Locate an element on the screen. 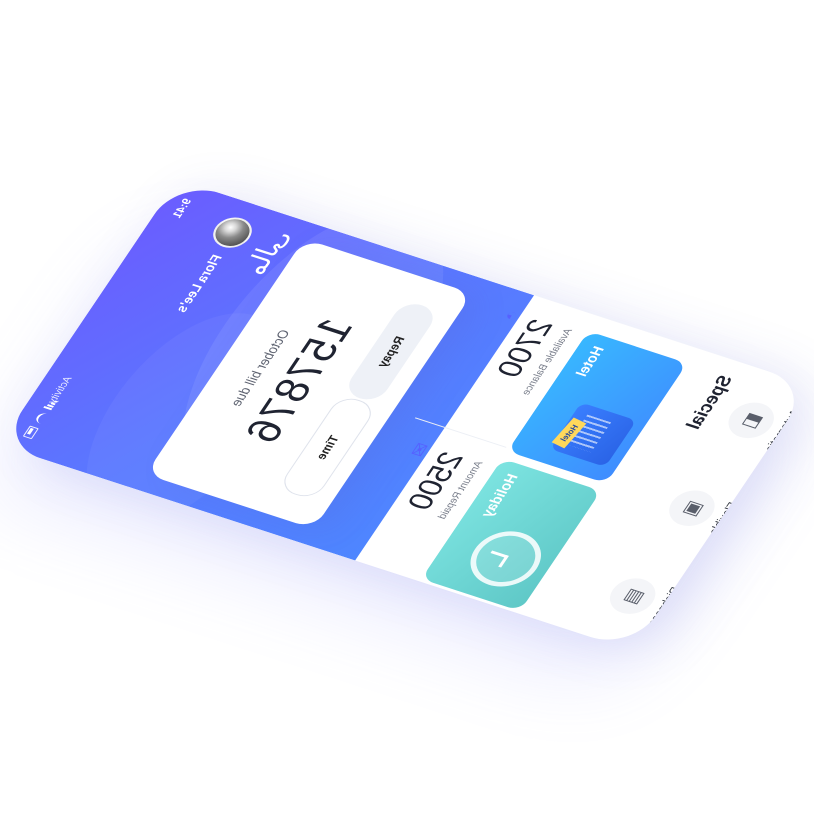 Image resolution: width=814 pixels, height=822 pixels. balance-icon: ◔ is located at coordinates (510, 315).